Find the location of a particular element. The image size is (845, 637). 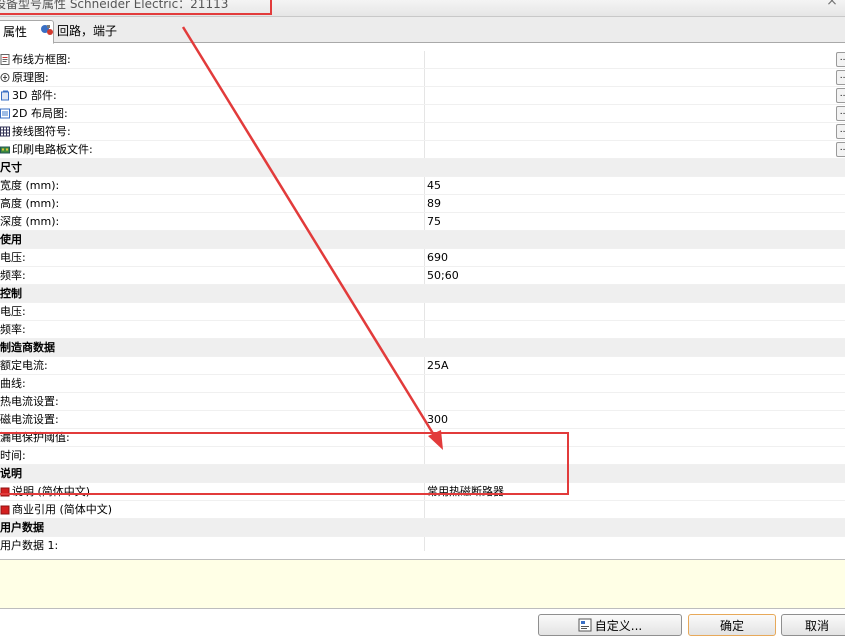

property-row: 商业引用 (简体中文) is located at coordinates (422, 510).